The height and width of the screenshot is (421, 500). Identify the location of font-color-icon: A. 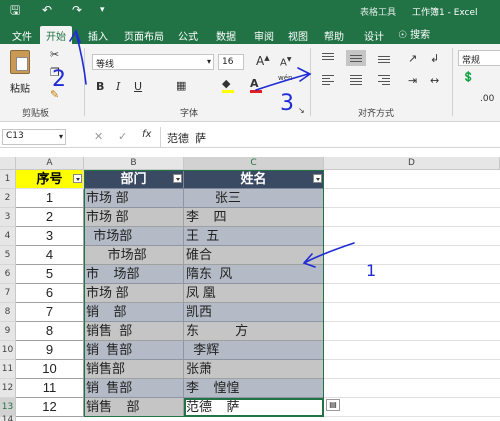
(256, 85).